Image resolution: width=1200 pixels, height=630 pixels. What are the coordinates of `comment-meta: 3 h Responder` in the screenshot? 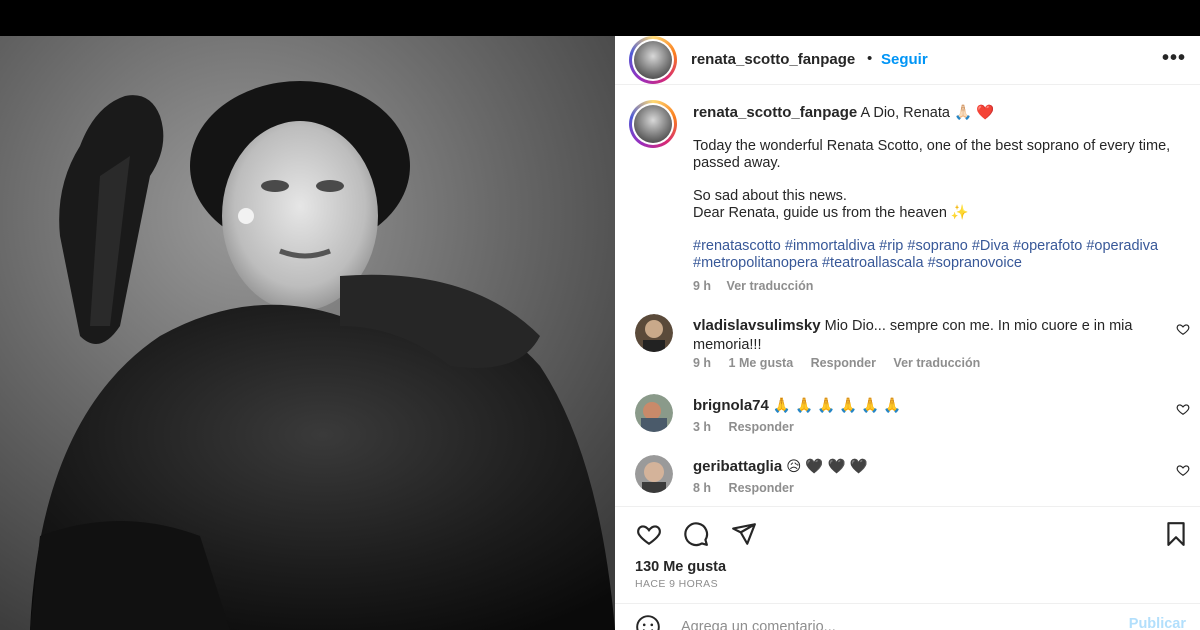 It's located at (750, 427).